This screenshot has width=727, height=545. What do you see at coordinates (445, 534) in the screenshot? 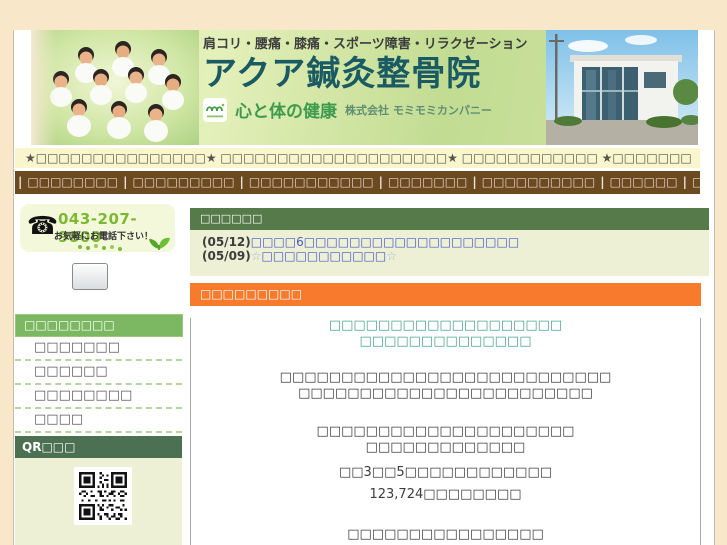
I see `body-text-line: □□□□□□□□□□□□□□□□` at bounding box center [445, 534].